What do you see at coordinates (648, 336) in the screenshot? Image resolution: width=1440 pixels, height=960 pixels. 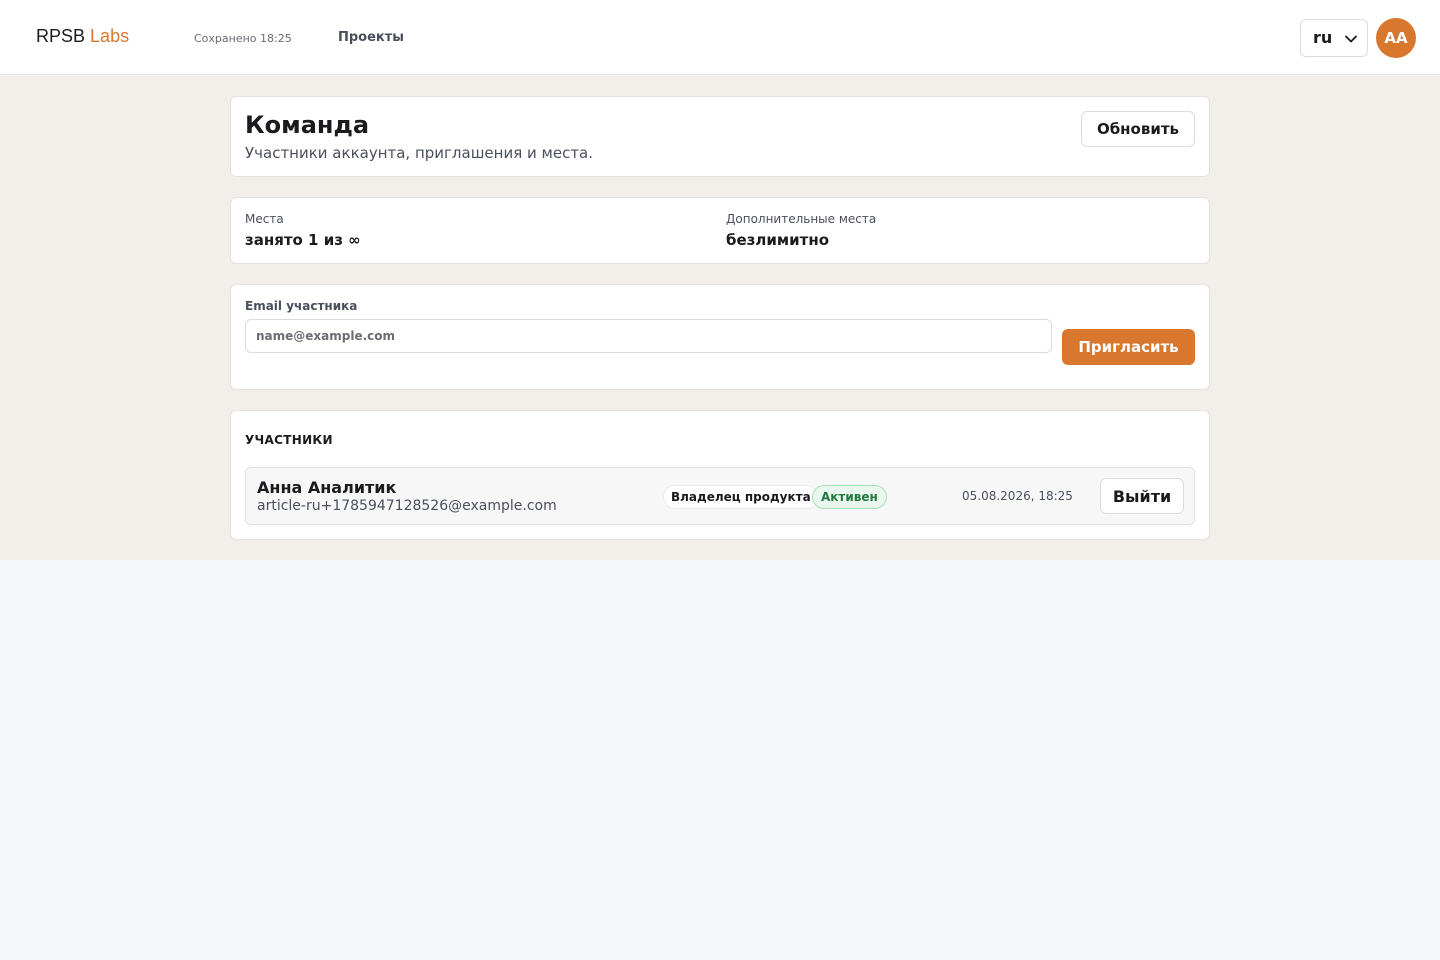 I see `member-email-input` at bounding box center [648, 336].